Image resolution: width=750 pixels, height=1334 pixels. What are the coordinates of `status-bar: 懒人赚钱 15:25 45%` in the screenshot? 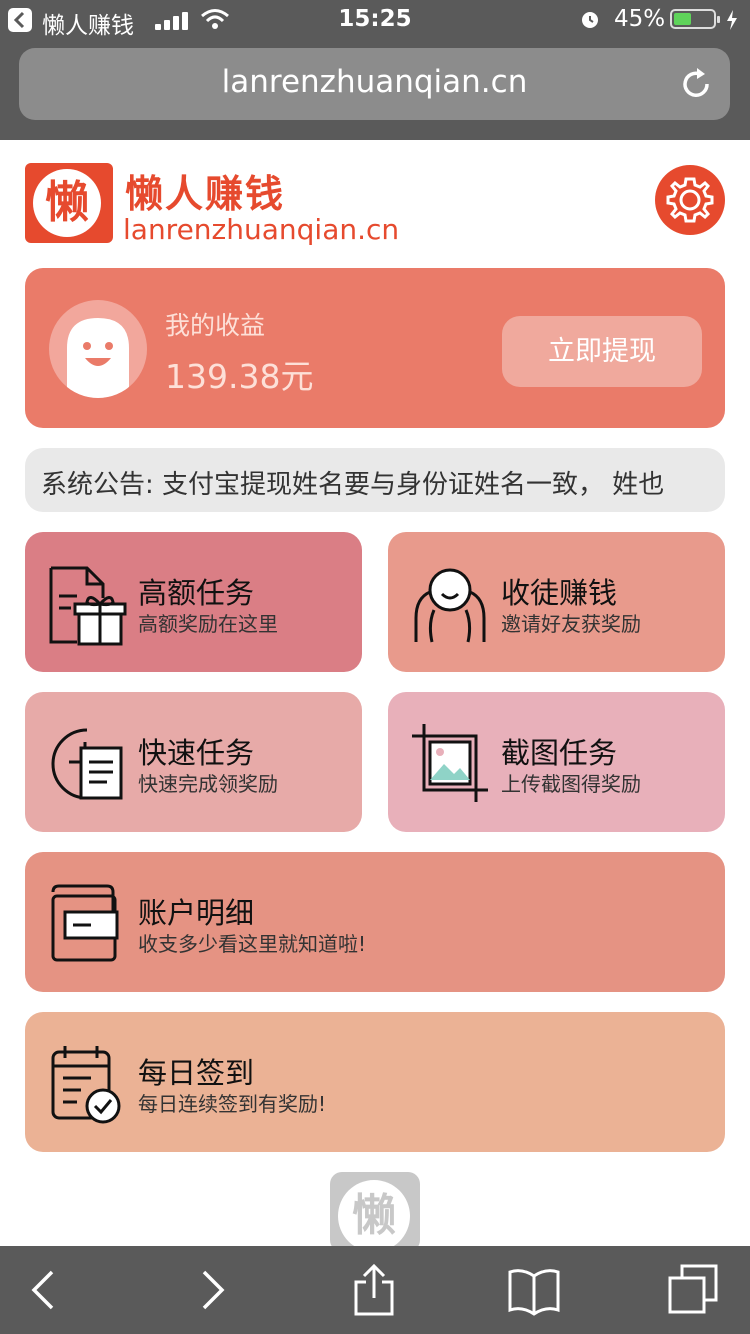 It's located at (375, 20).